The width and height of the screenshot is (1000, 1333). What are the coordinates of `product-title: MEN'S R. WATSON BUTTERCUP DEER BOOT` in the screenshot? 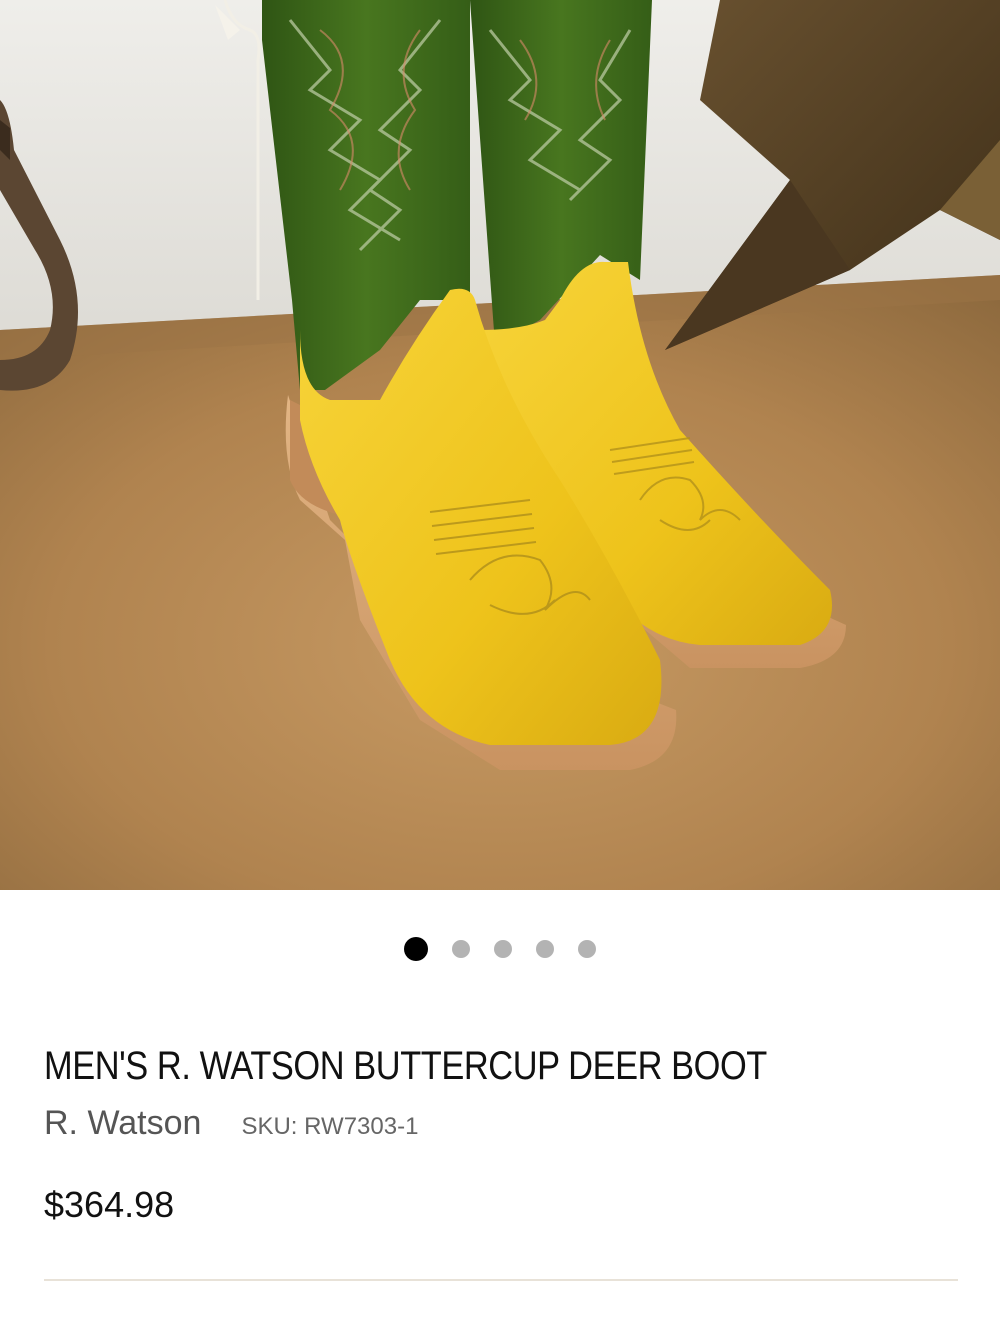 It's located at (405, 1066).